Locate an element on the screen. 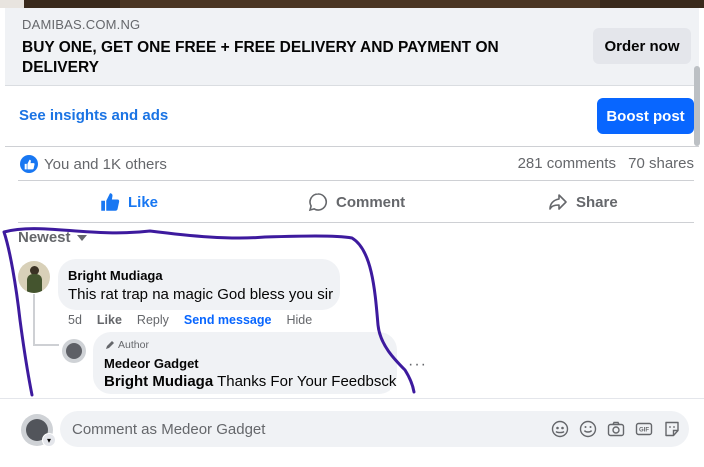 Image resolution: width=704 pixels, height=467 pixels. comment-text: This rat trap na magic God bless you sir is located at coordinates (201, 294).